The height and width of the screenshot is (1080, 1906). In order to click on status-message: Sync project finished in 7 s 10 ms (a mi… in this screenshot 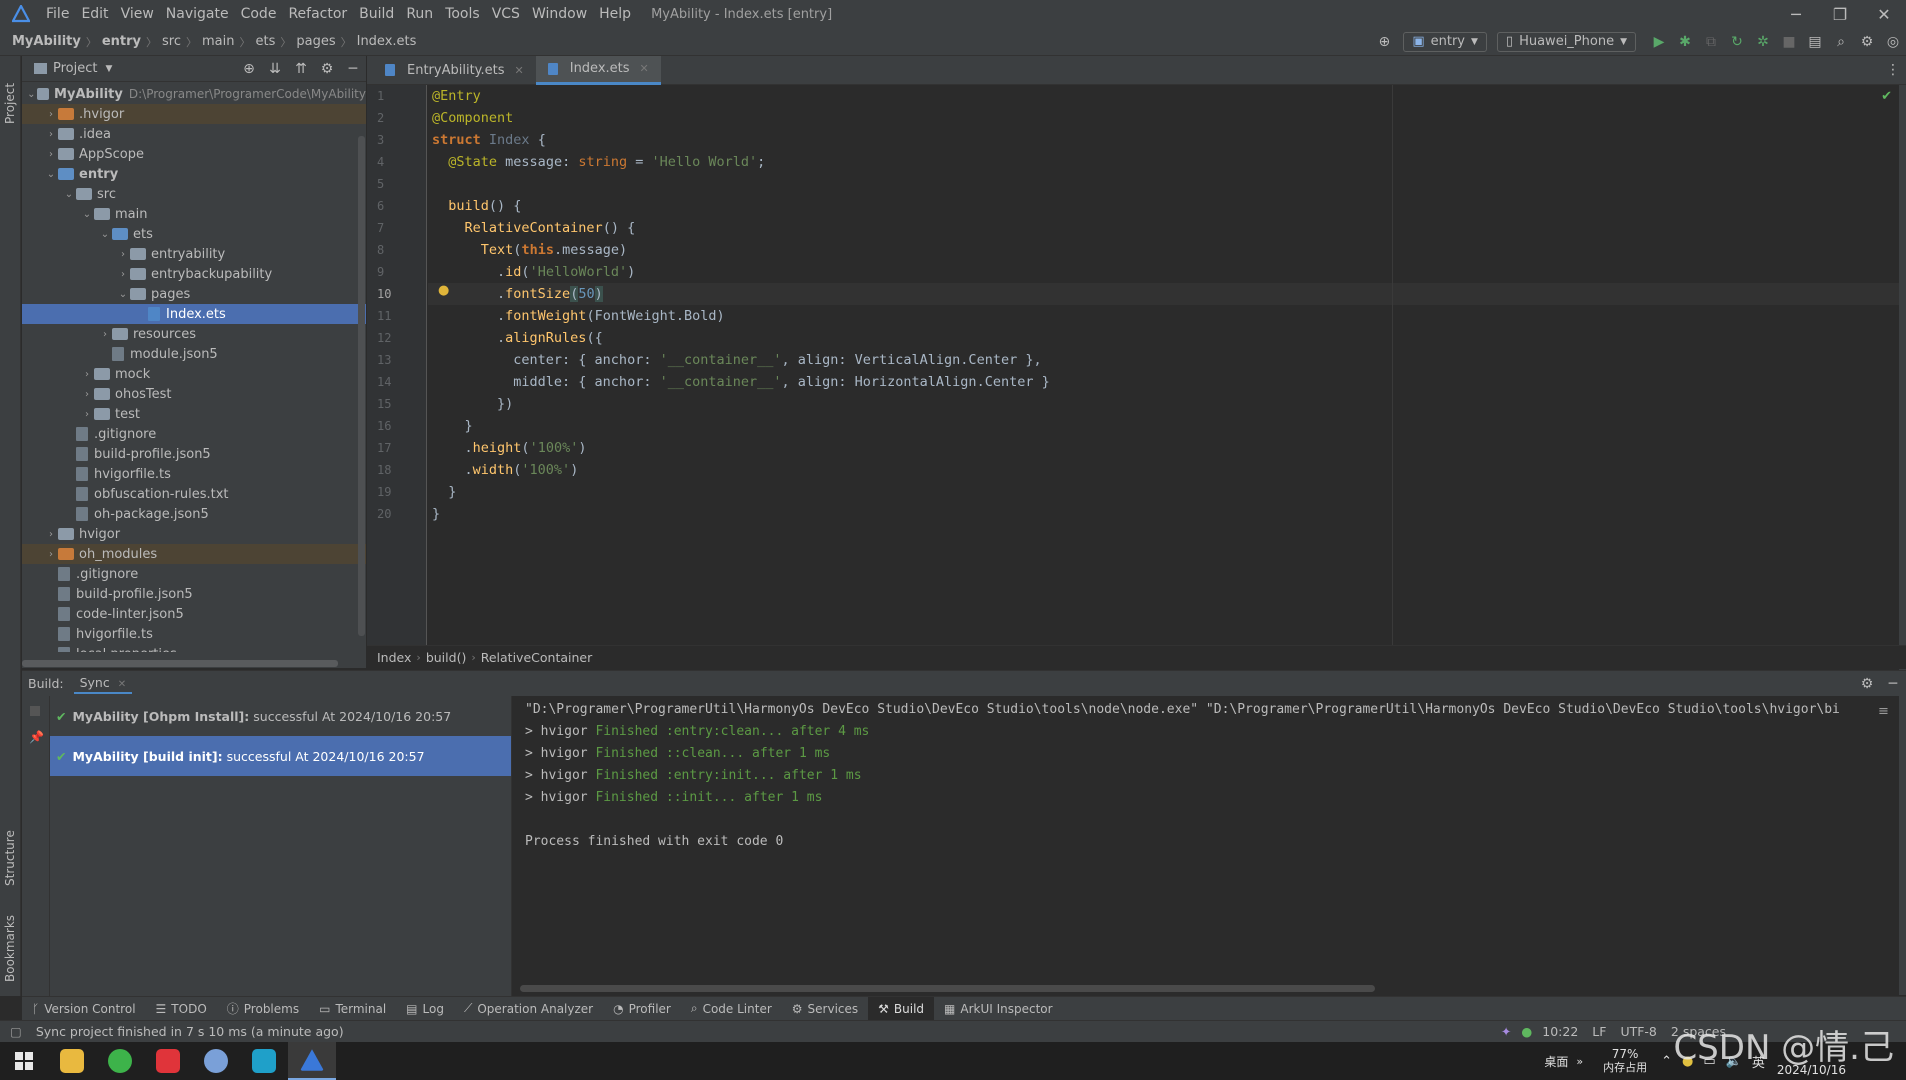, I will do `click(190, 1031)`.